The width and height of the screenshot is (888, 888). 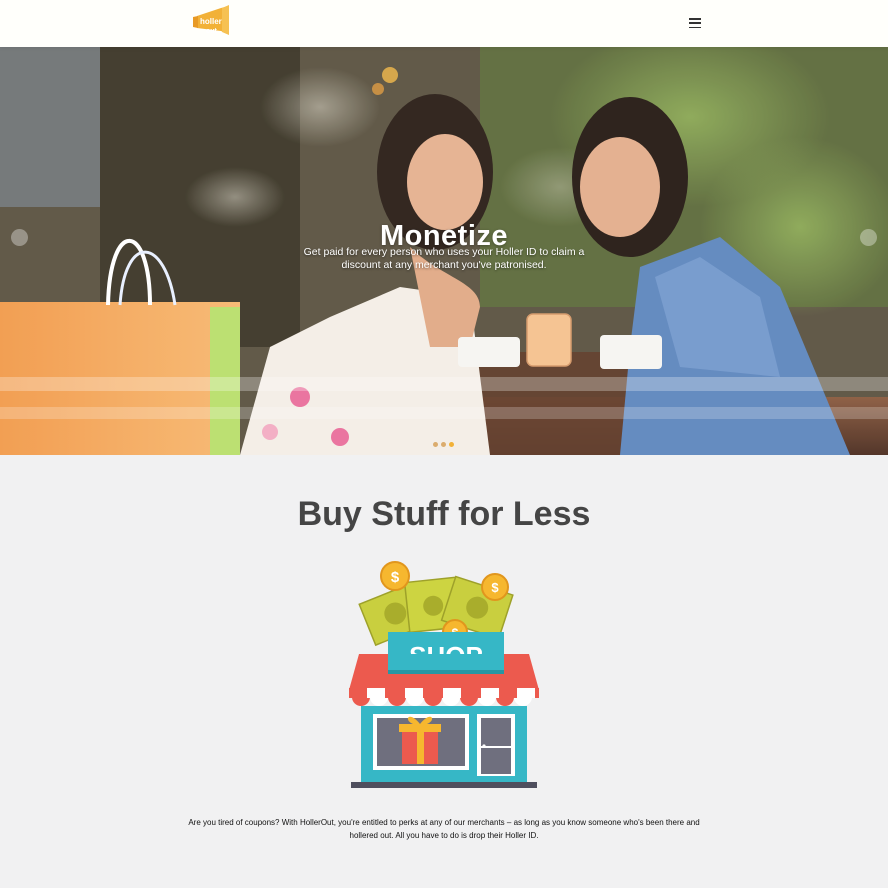 I want to click on holler-out-logo: holler out, so click(x=211, y=21).